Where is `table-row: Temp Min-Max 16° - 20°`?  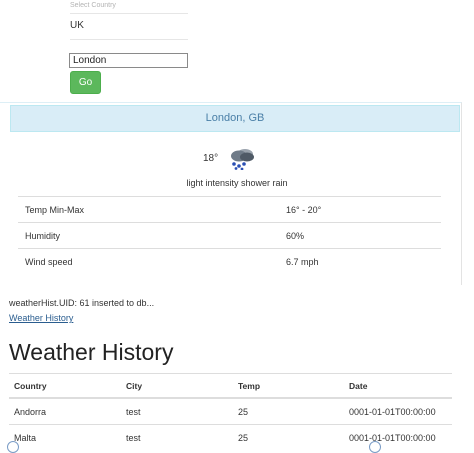
table-row: Temp Min-Max 16° - 20° is located at coordinates (229, 209).